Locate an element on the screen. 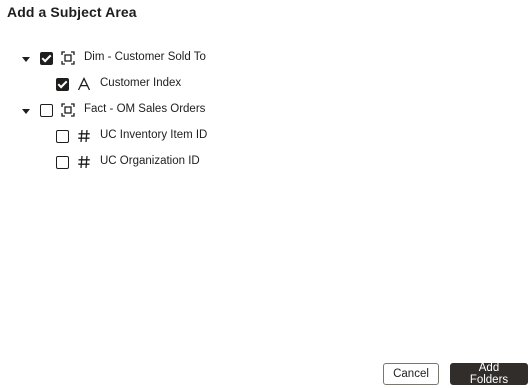 Image resolution: width=532 pixels, height=388 pixels. tree-node-label: Dim - Customer Sold To is located at coordinates (145, 57).